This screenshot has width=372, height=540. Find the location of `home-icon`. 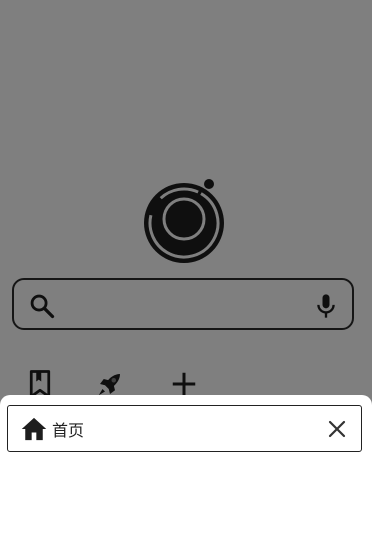

home-icon is located at coordinates (34, 429).